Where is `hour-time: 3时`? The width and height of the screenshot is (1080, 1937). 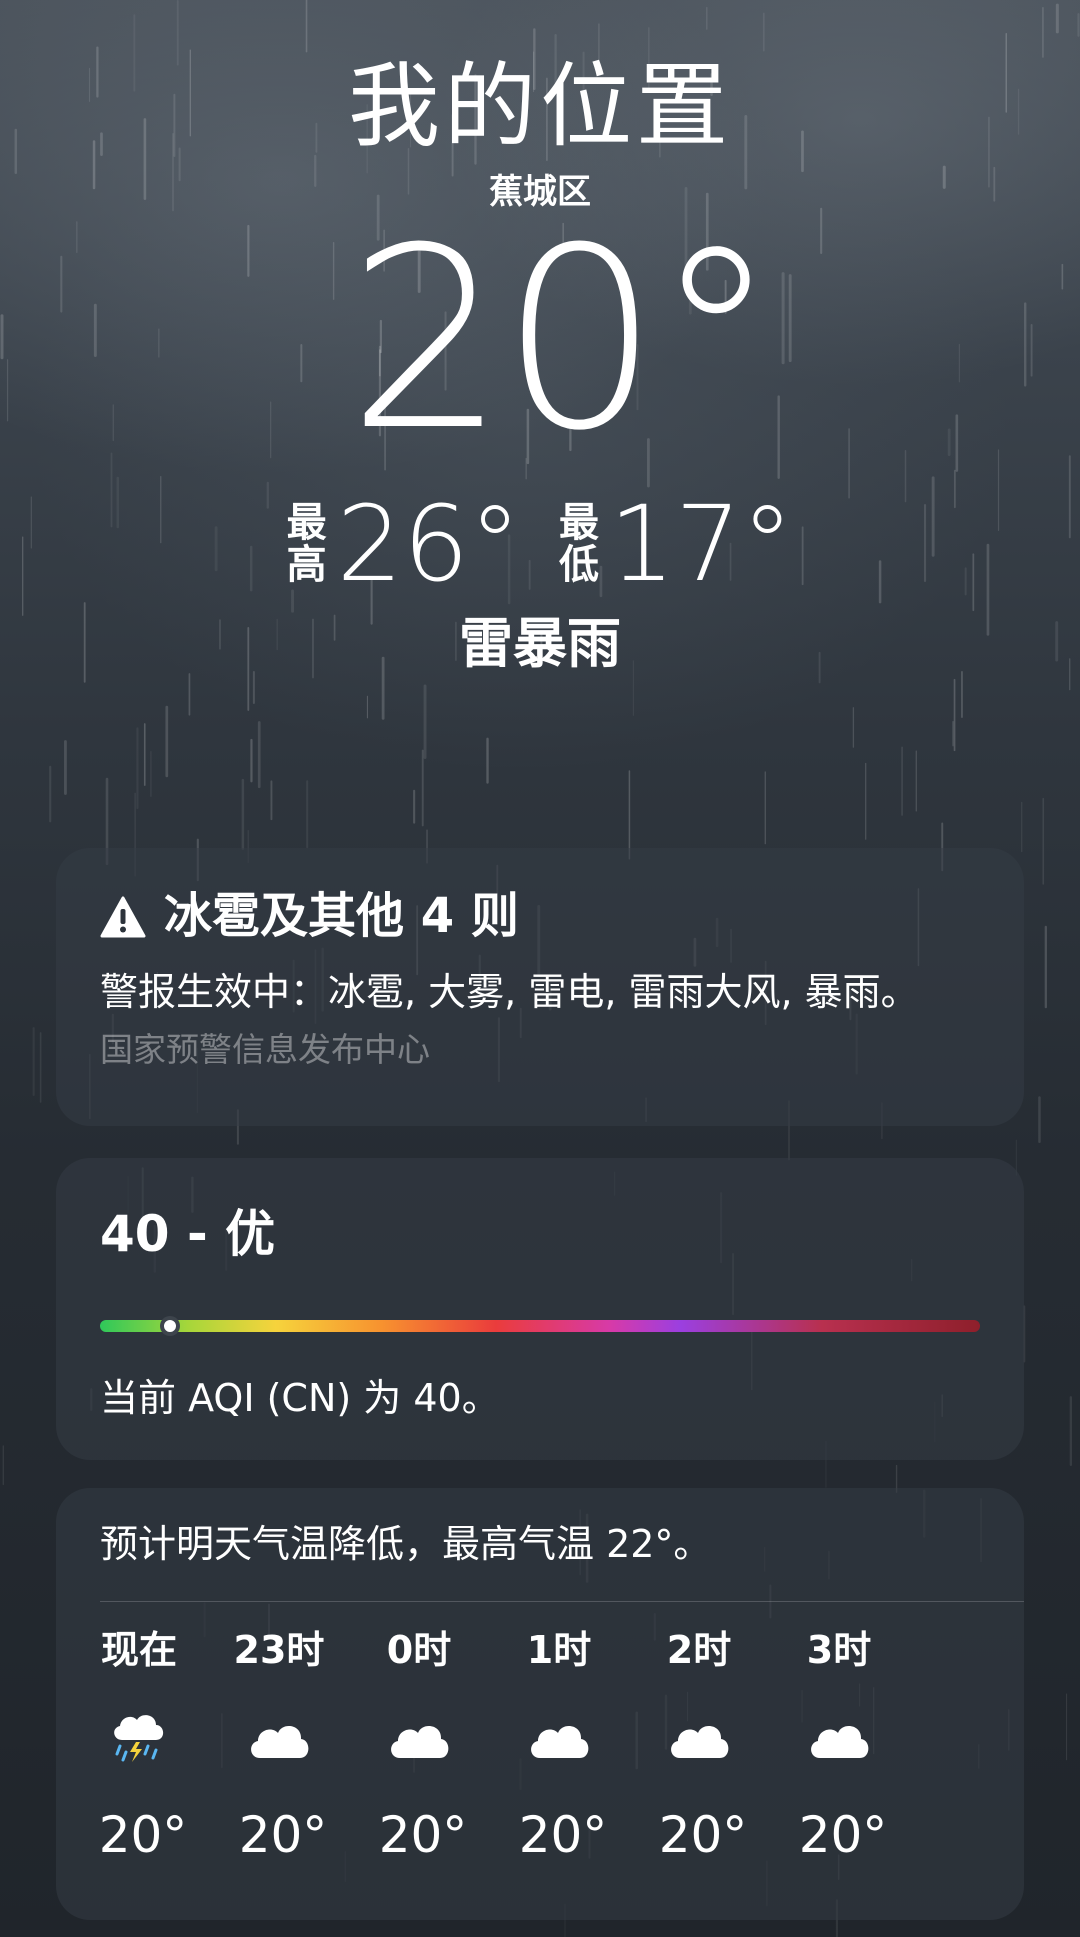
hour-time: 3时 is located at coordinates (839, 1650).